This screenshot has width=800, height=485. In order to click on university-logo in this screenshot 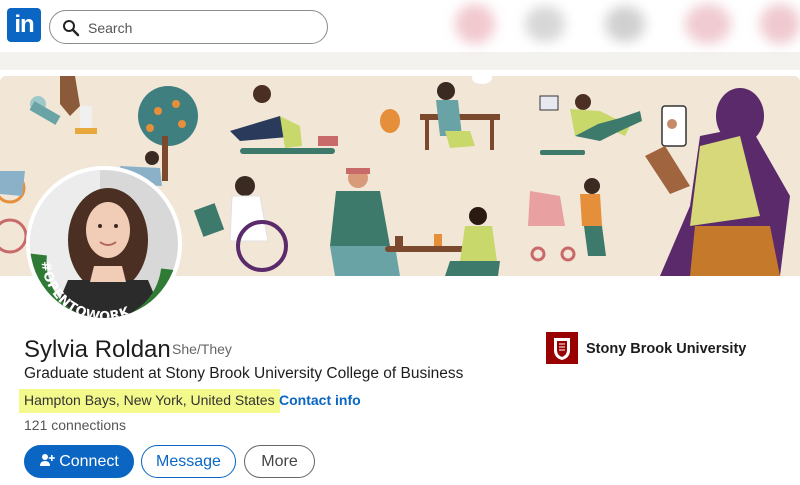, I will do `click(562, 348)`.